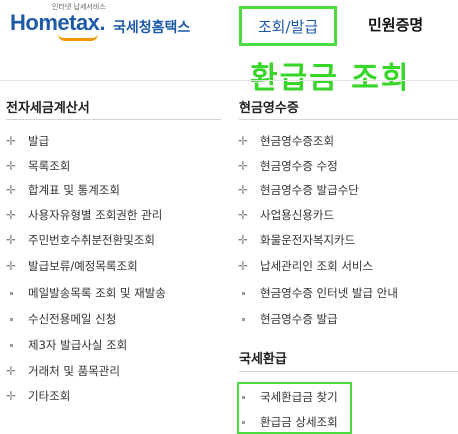 This screenshot has width=458, height=434. What do you see at coordinates (229, 80) in the screenshot?
I see `header-divider` at bounding box center [229, 80].